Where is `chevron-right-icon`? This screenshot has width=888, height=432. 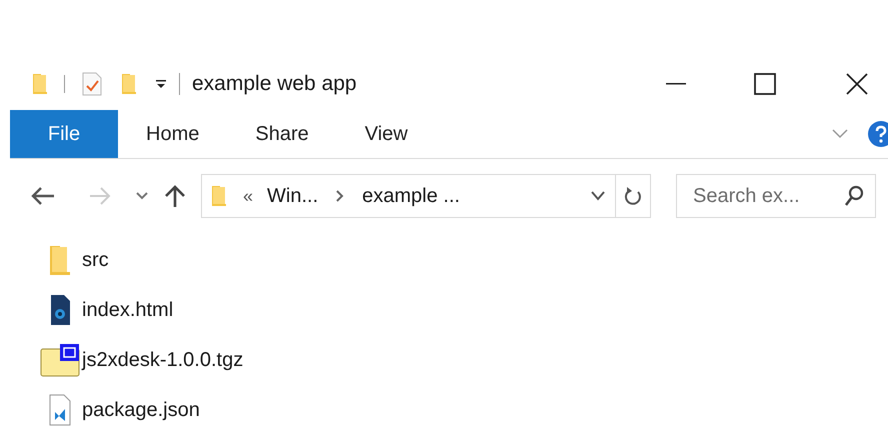 chevron-right-icon is located at coordinates (340, 196).